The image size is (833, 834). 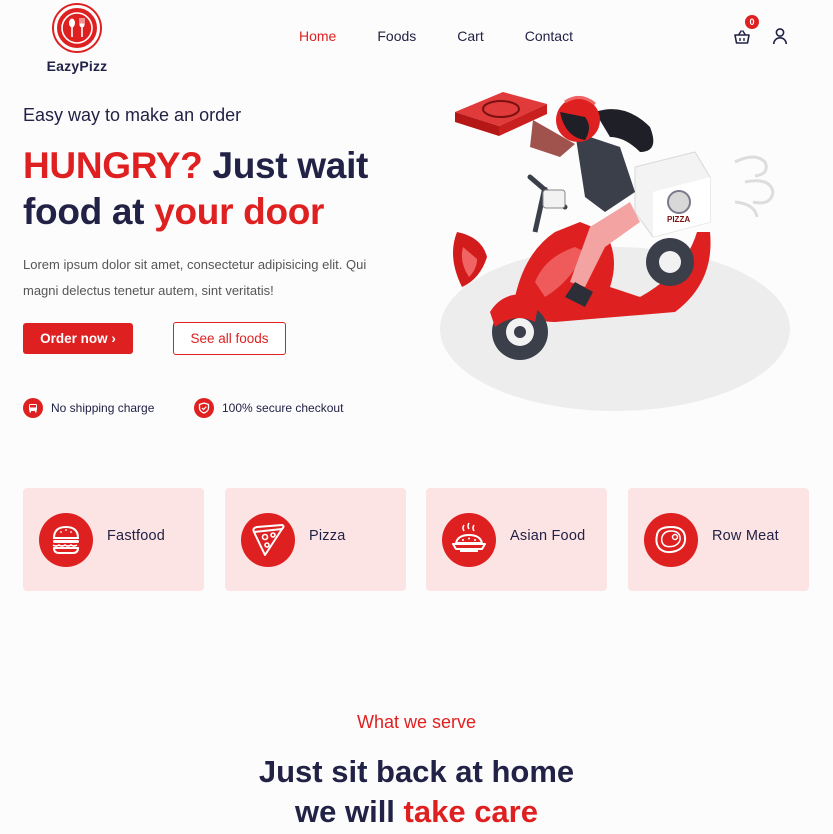 What do you see at coordinates (752, 22) in the screenshot?
I see `cart-count-badge: 0` at bounding box center [752, 22].